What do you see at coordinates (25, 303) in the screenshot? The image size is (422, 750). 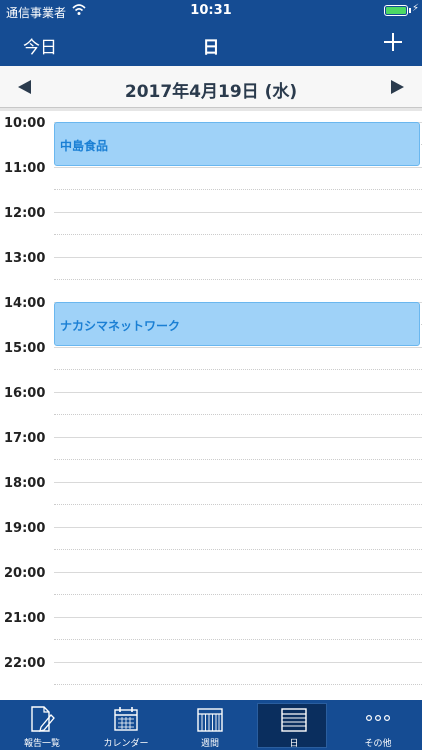 I see `hour-label: 14:00` at bounding box center [25, 303].